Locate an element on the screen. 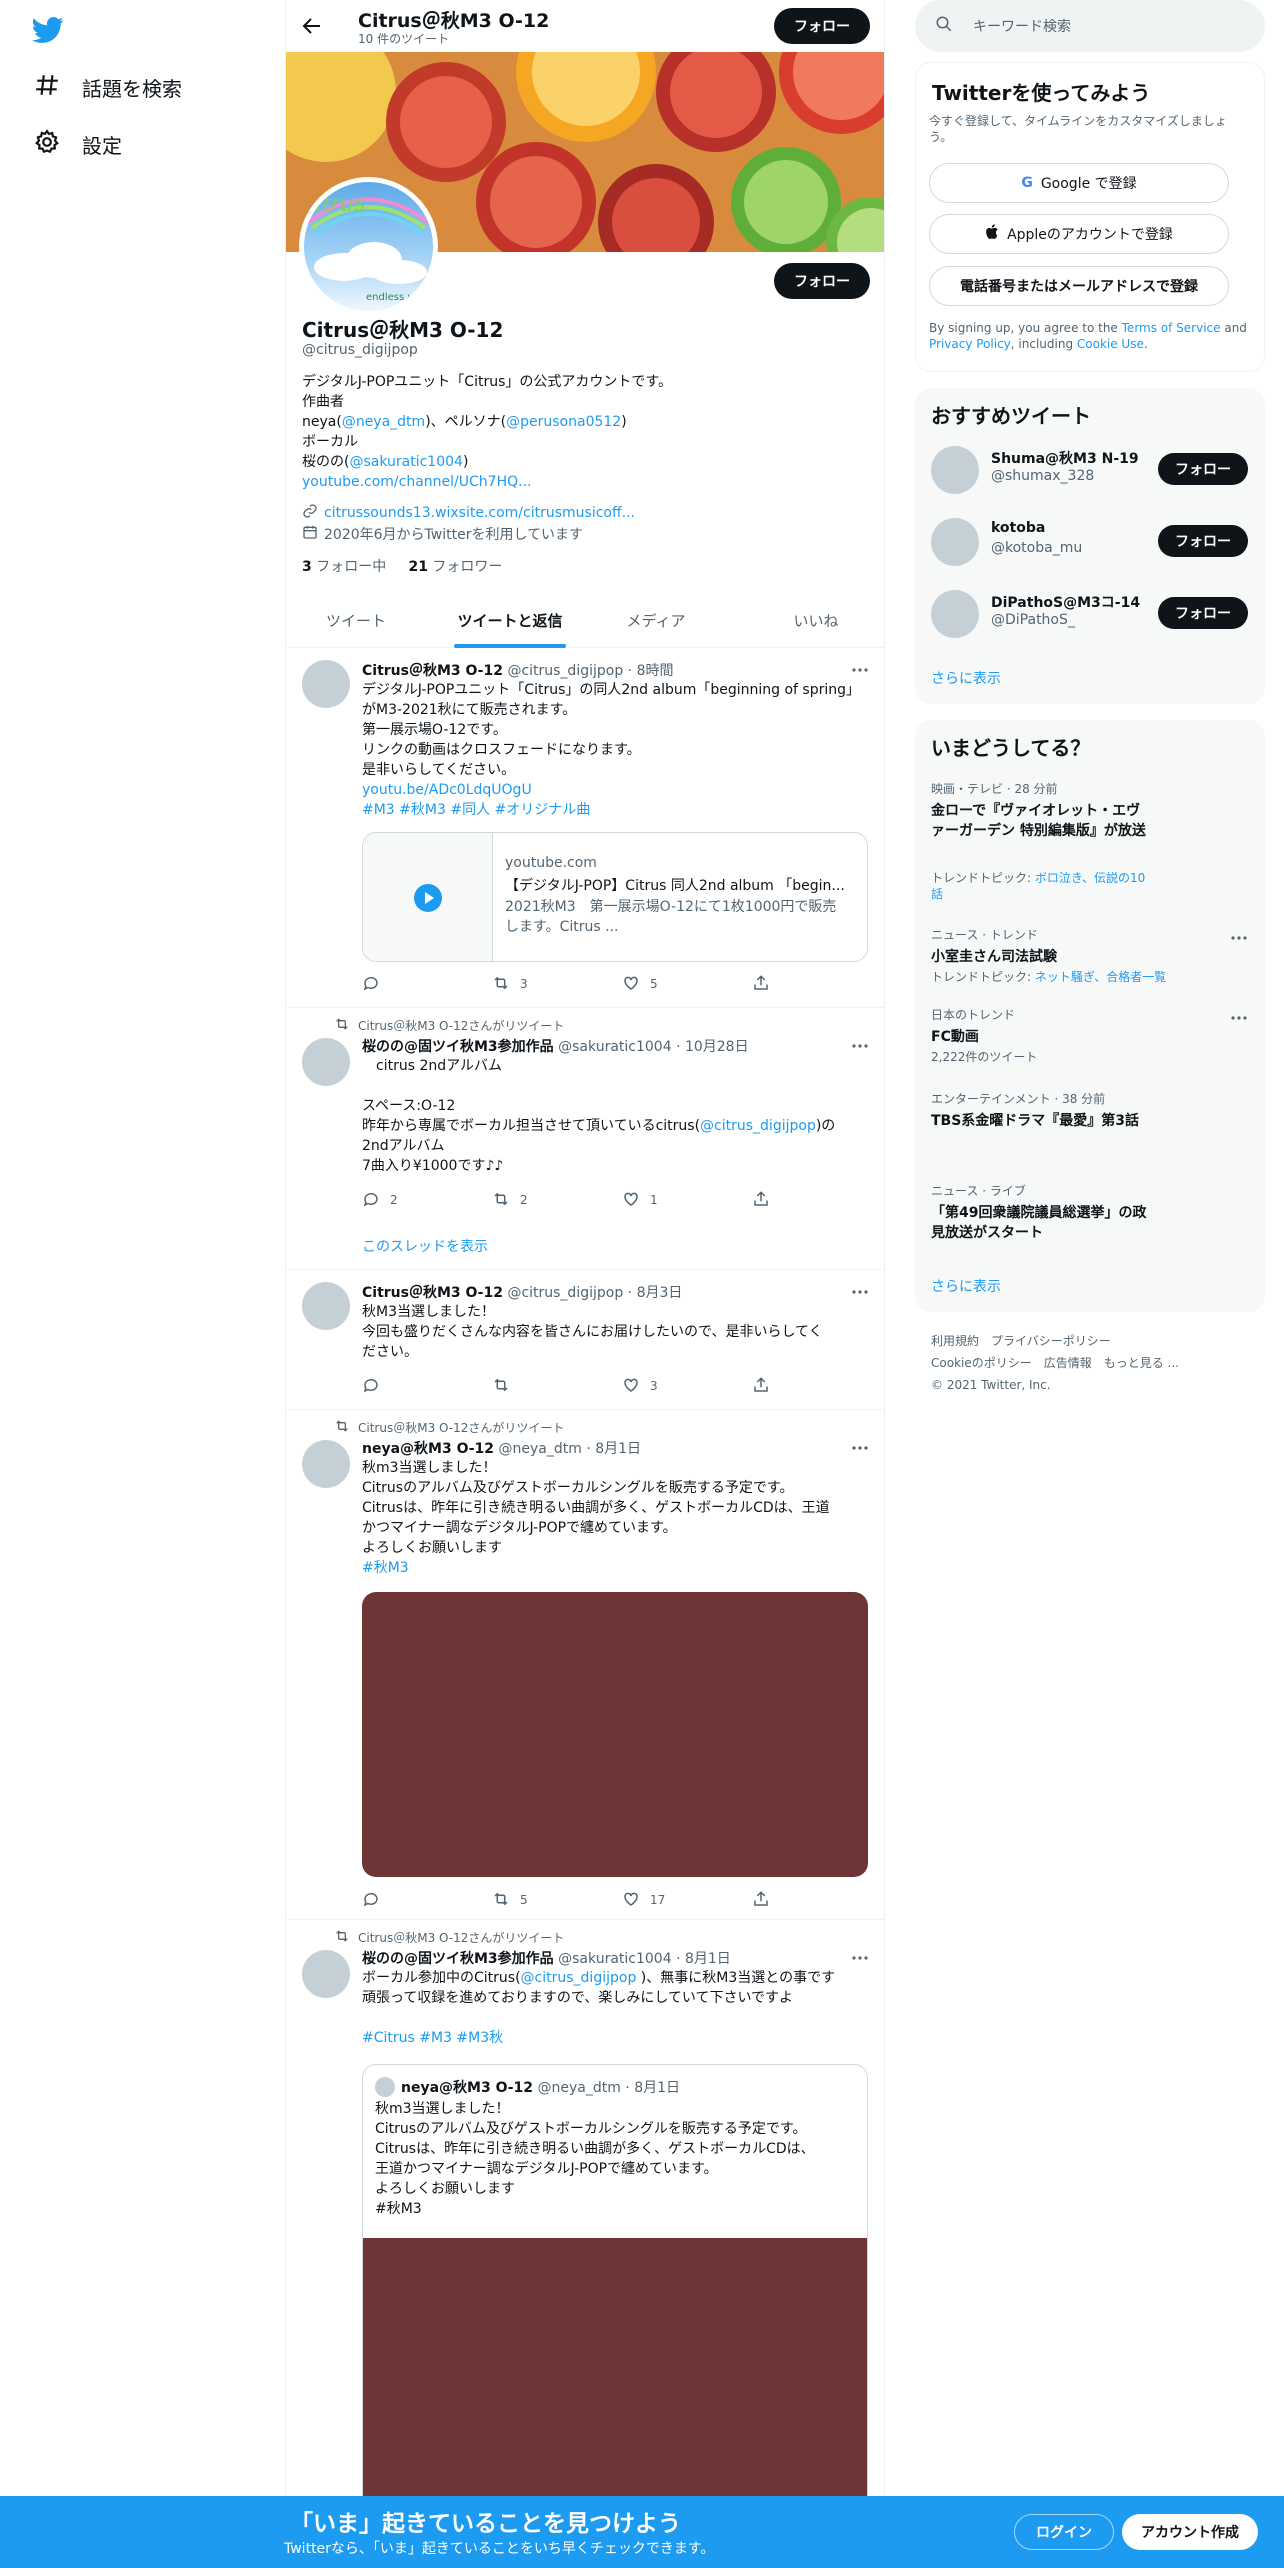 Image resolution: width=1284 pixels, height=2568 pixels. following-count: 3 フォロー中 is located at coordinates (344, 567).